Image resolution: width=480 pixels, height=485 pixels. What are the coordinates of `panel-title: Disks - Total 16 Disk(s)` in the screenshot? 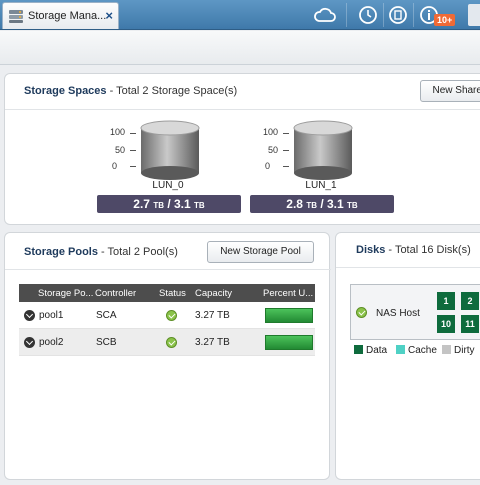 It's located at (413, 250).